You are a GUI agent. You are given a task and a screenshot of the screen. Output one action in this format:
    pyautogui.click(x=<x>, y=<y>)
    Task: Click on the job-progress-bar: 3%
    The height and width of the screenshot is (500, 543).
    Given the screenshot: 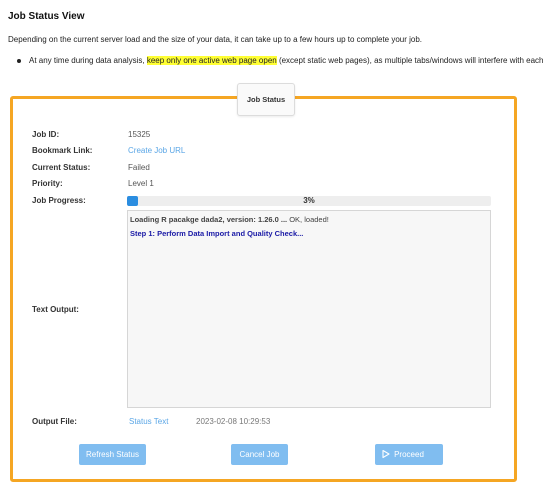 What is the action you would take?
    pyautogui.click(x=309, y=201)
    